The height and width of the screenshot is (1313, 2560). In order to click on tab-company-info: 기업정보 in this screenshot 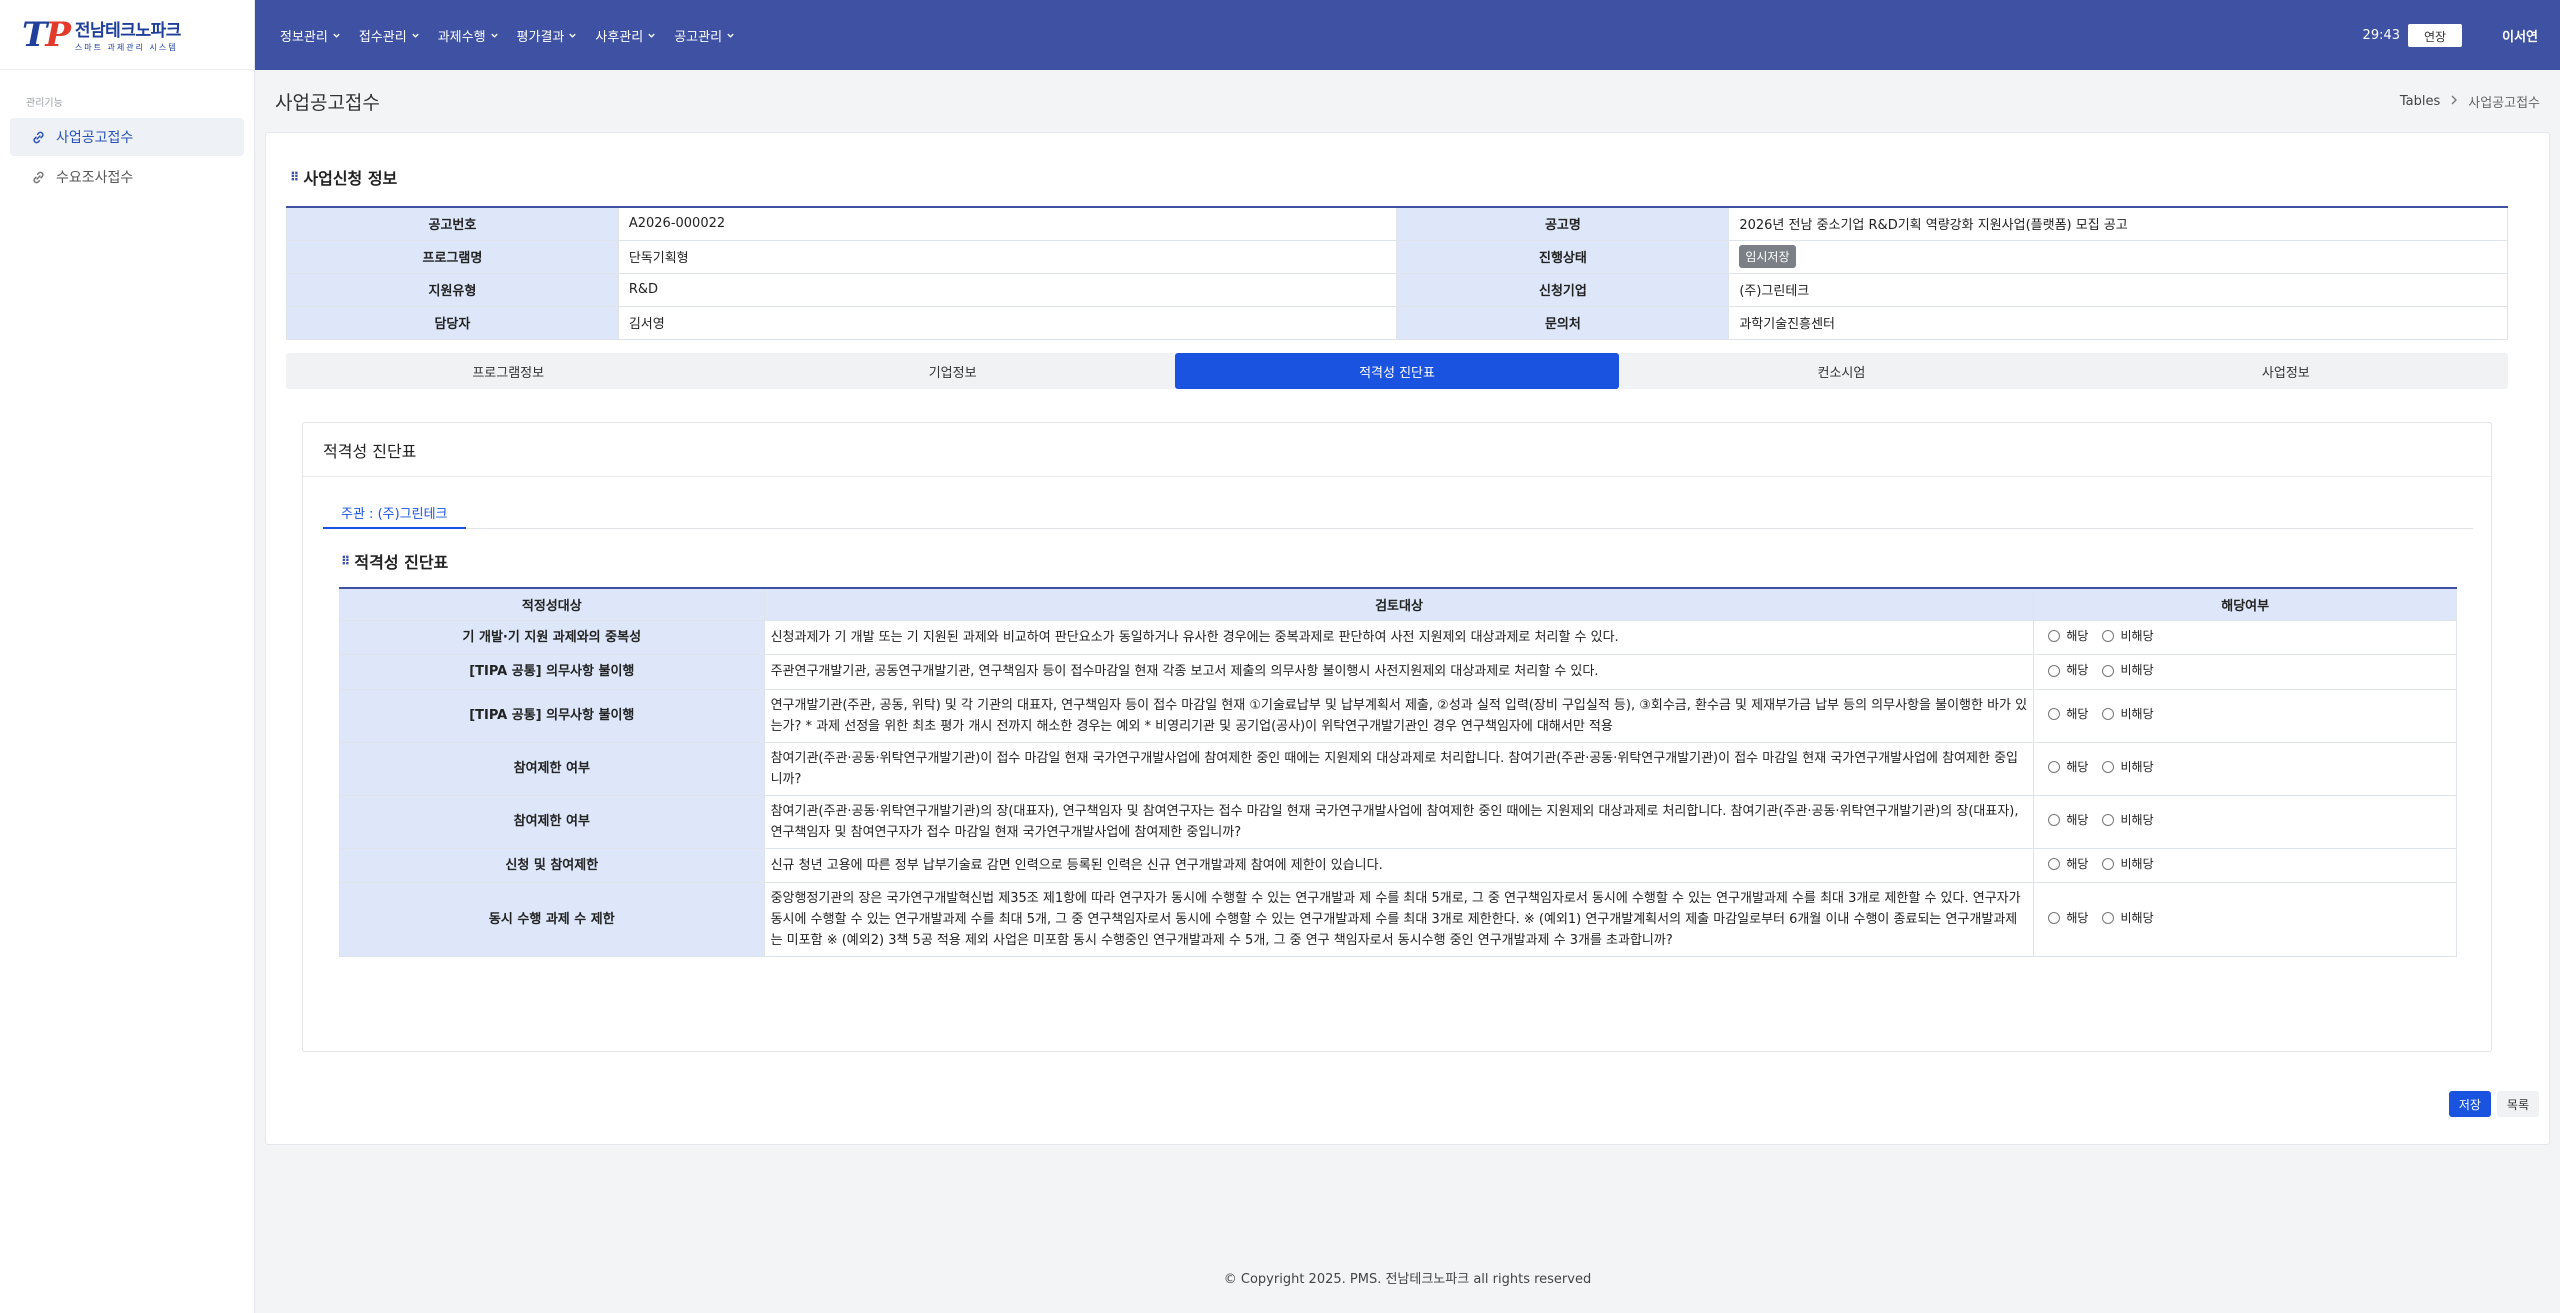, I will do `click(952, 371)`.